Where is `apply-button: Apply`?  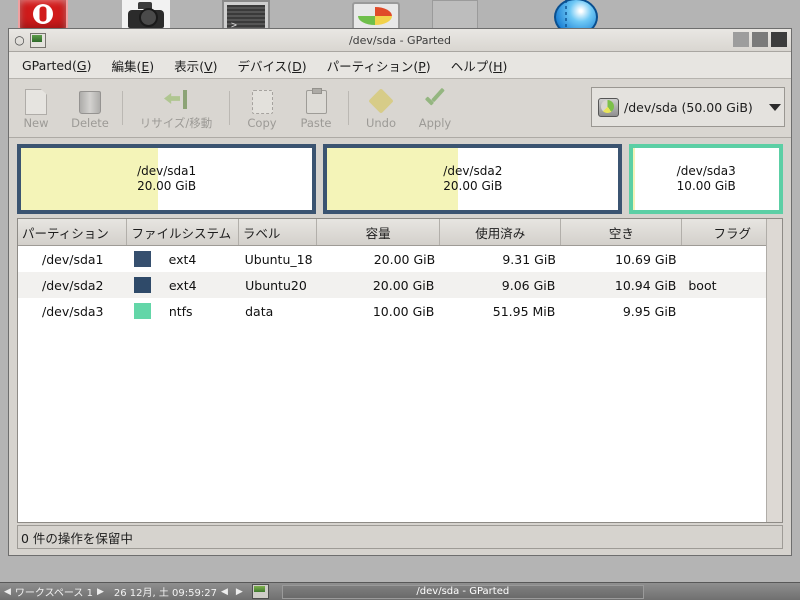
apply-button: Apply is located at coordinates (435, 108).